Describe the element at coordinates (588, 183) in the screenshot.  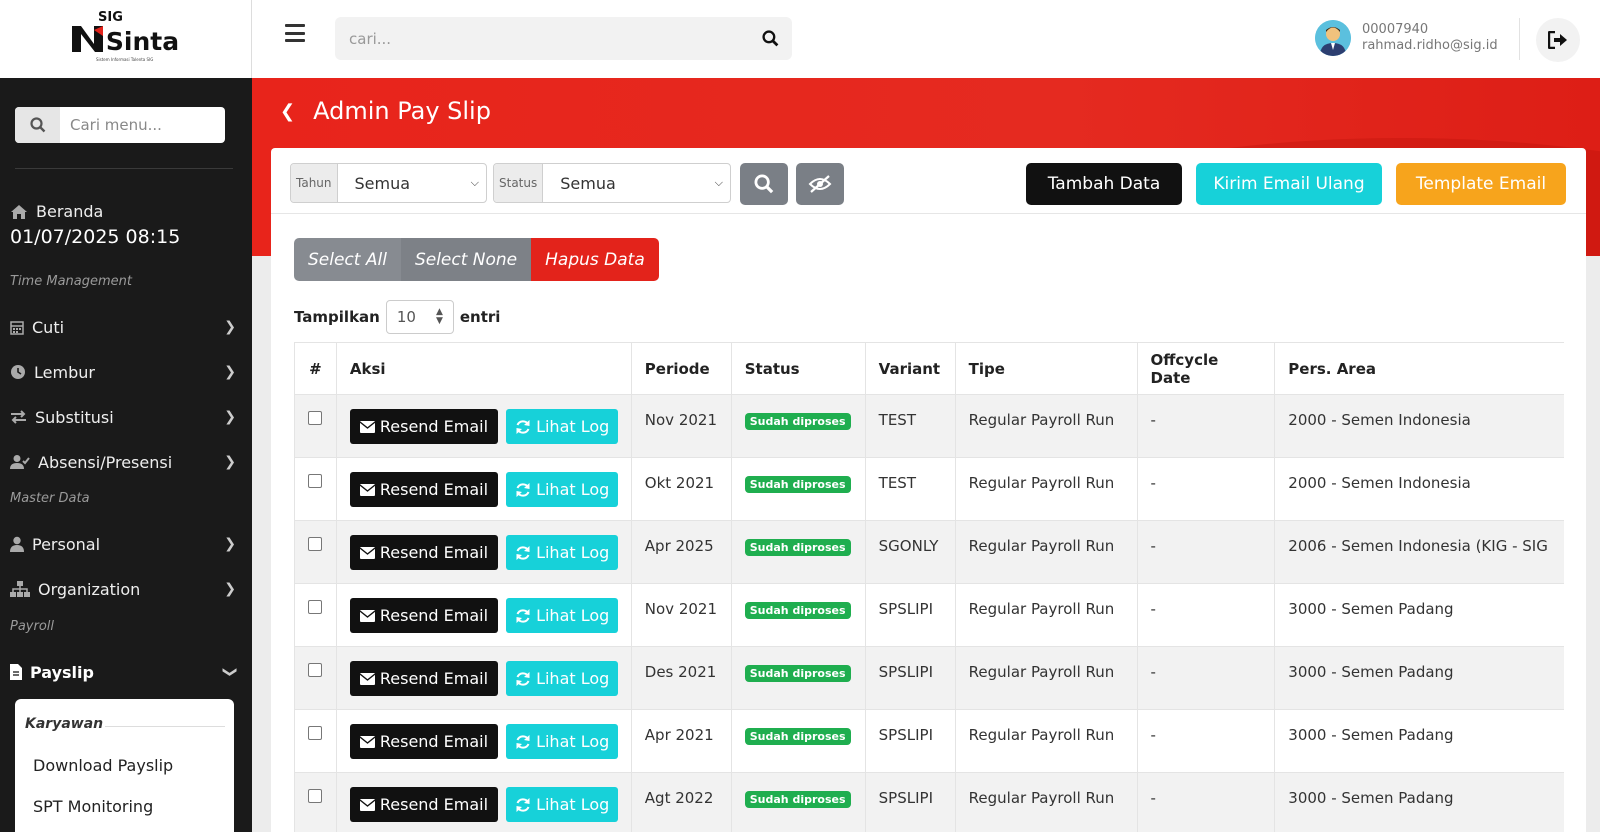
I see `status-filter-value: Semua` at that location.